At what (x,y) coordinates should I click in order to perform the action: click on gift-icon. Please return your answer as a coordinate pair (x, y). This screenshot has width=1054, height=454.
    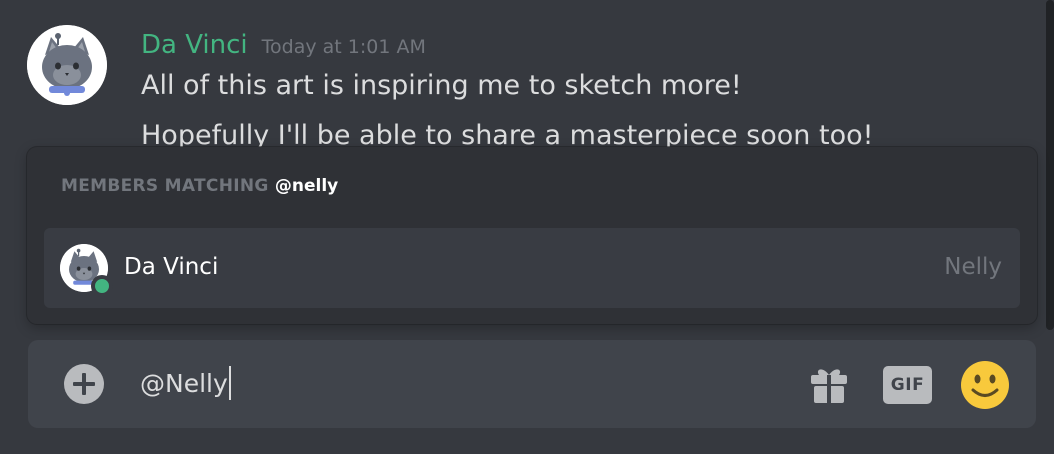
    Looking at the image, I should click on (829, 385).